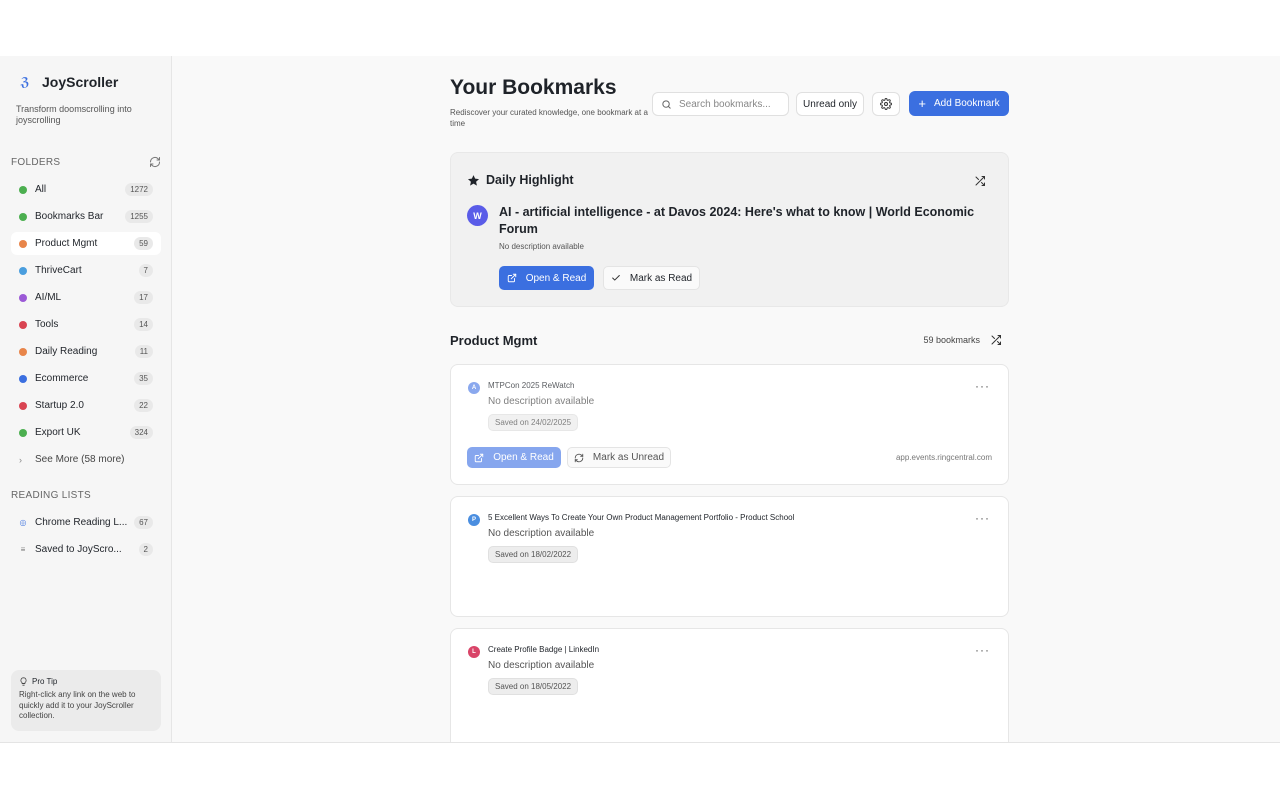  I want to click on brand: ℨ JoyScroller, so click(67, 82).